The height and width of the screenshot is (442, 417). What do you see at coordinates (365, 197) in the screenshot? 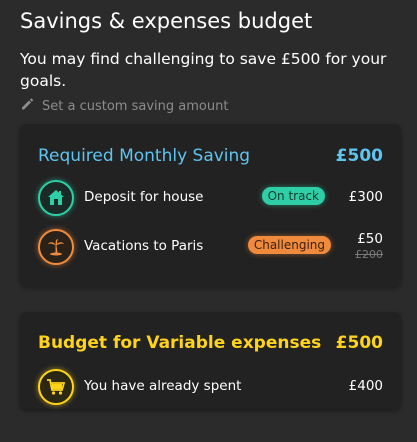
I see `goal-value: £300` at bounding box center [365, 197].